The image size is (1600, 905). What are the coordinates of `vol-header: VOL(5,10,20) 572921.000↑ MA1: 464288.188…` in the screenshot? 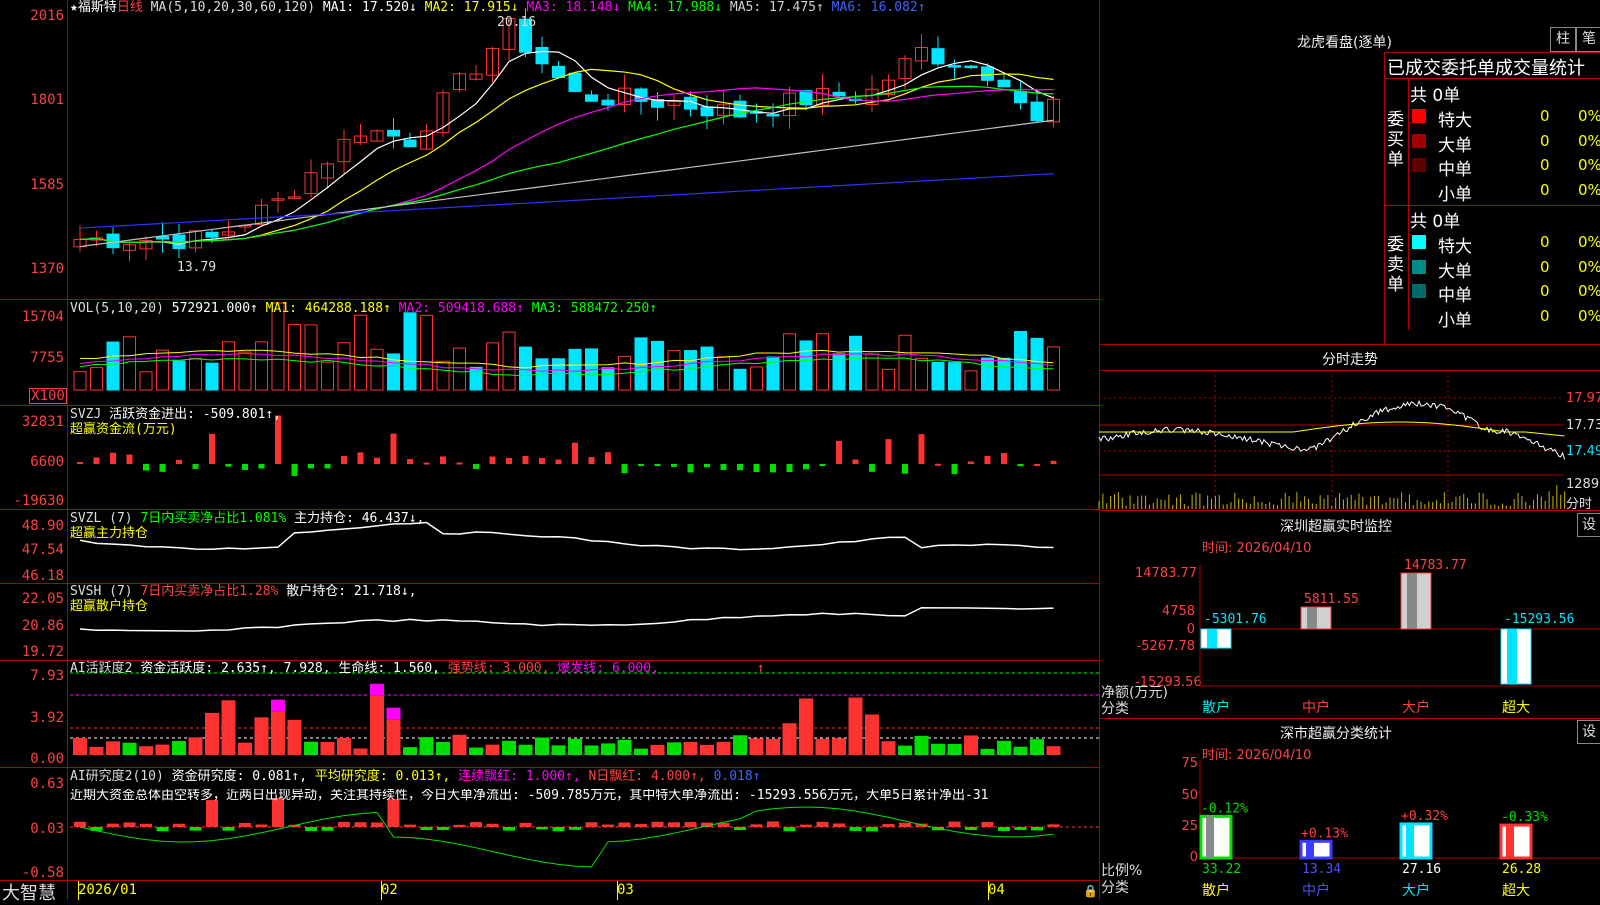 It's located at (363, 309).